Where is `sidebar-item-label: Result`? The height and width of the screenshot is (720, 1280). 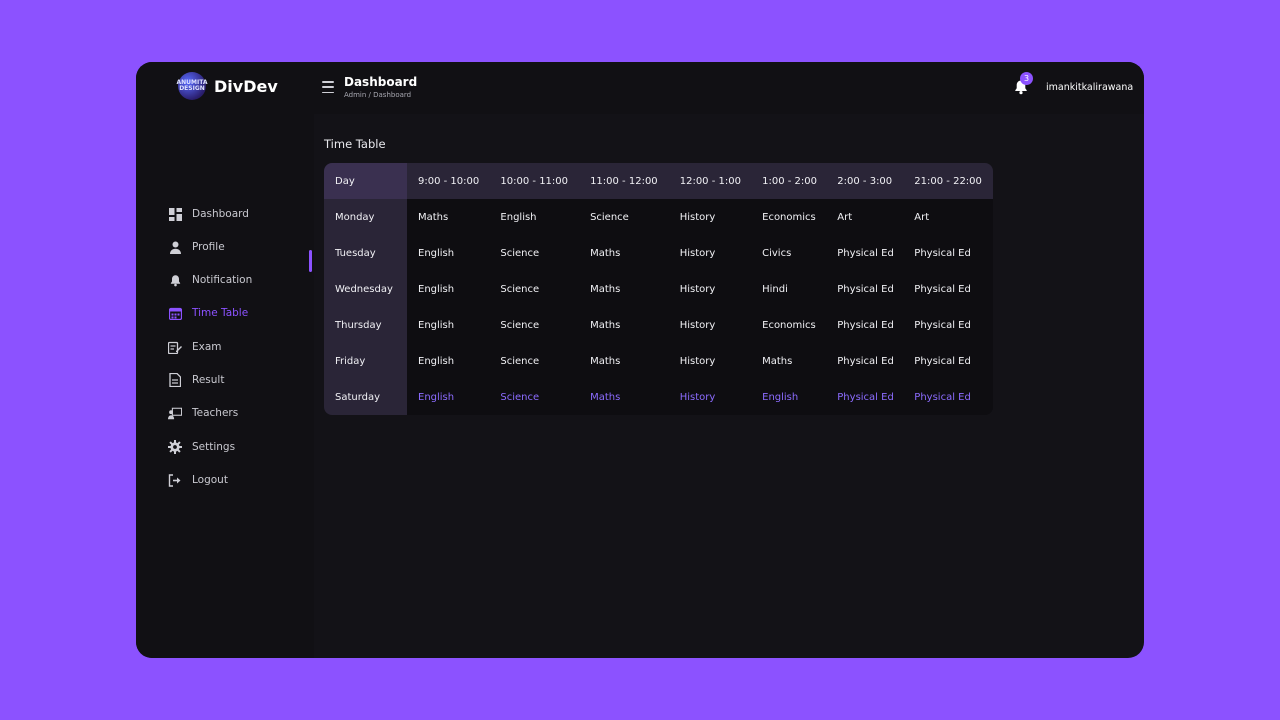
sidebar-item-label: Result is located at coordinates (208, 380).